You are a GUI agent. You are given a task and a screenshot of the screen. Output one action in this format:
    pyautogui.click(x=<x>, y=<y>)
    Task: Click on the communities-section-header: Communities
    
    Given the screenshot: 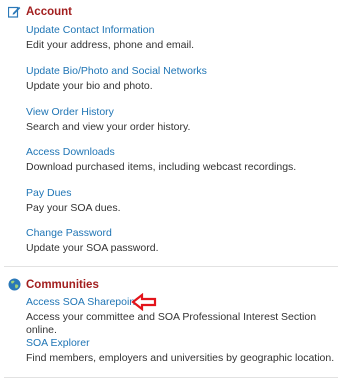 What is the action you would take?
    pyautogui.click(x=53, y=284)
    